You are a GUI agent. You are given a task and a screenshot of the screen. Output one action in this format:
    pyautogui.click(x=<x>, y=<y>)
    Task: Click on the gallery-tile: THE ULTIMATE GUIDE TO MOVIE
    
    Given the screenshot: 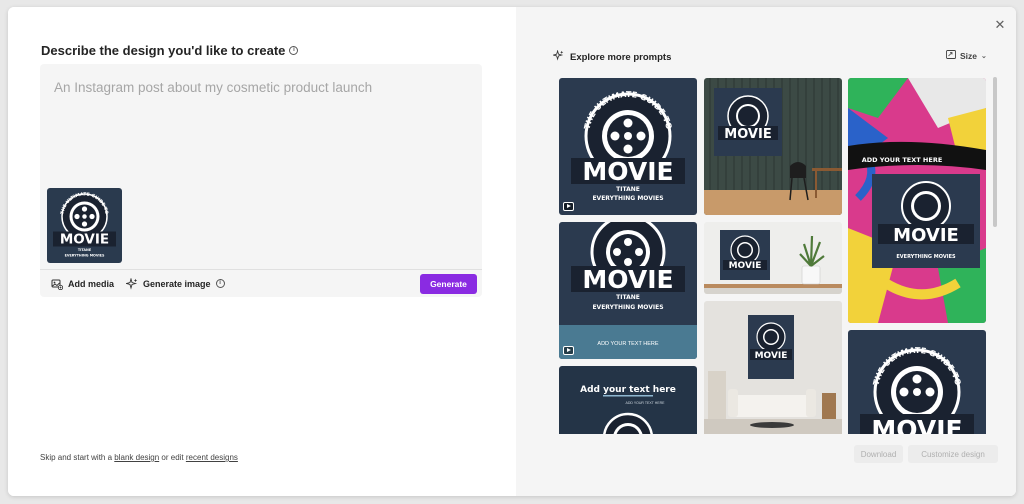 What is the action you would take?
    pyautogui.click(x=917, y=382)
    